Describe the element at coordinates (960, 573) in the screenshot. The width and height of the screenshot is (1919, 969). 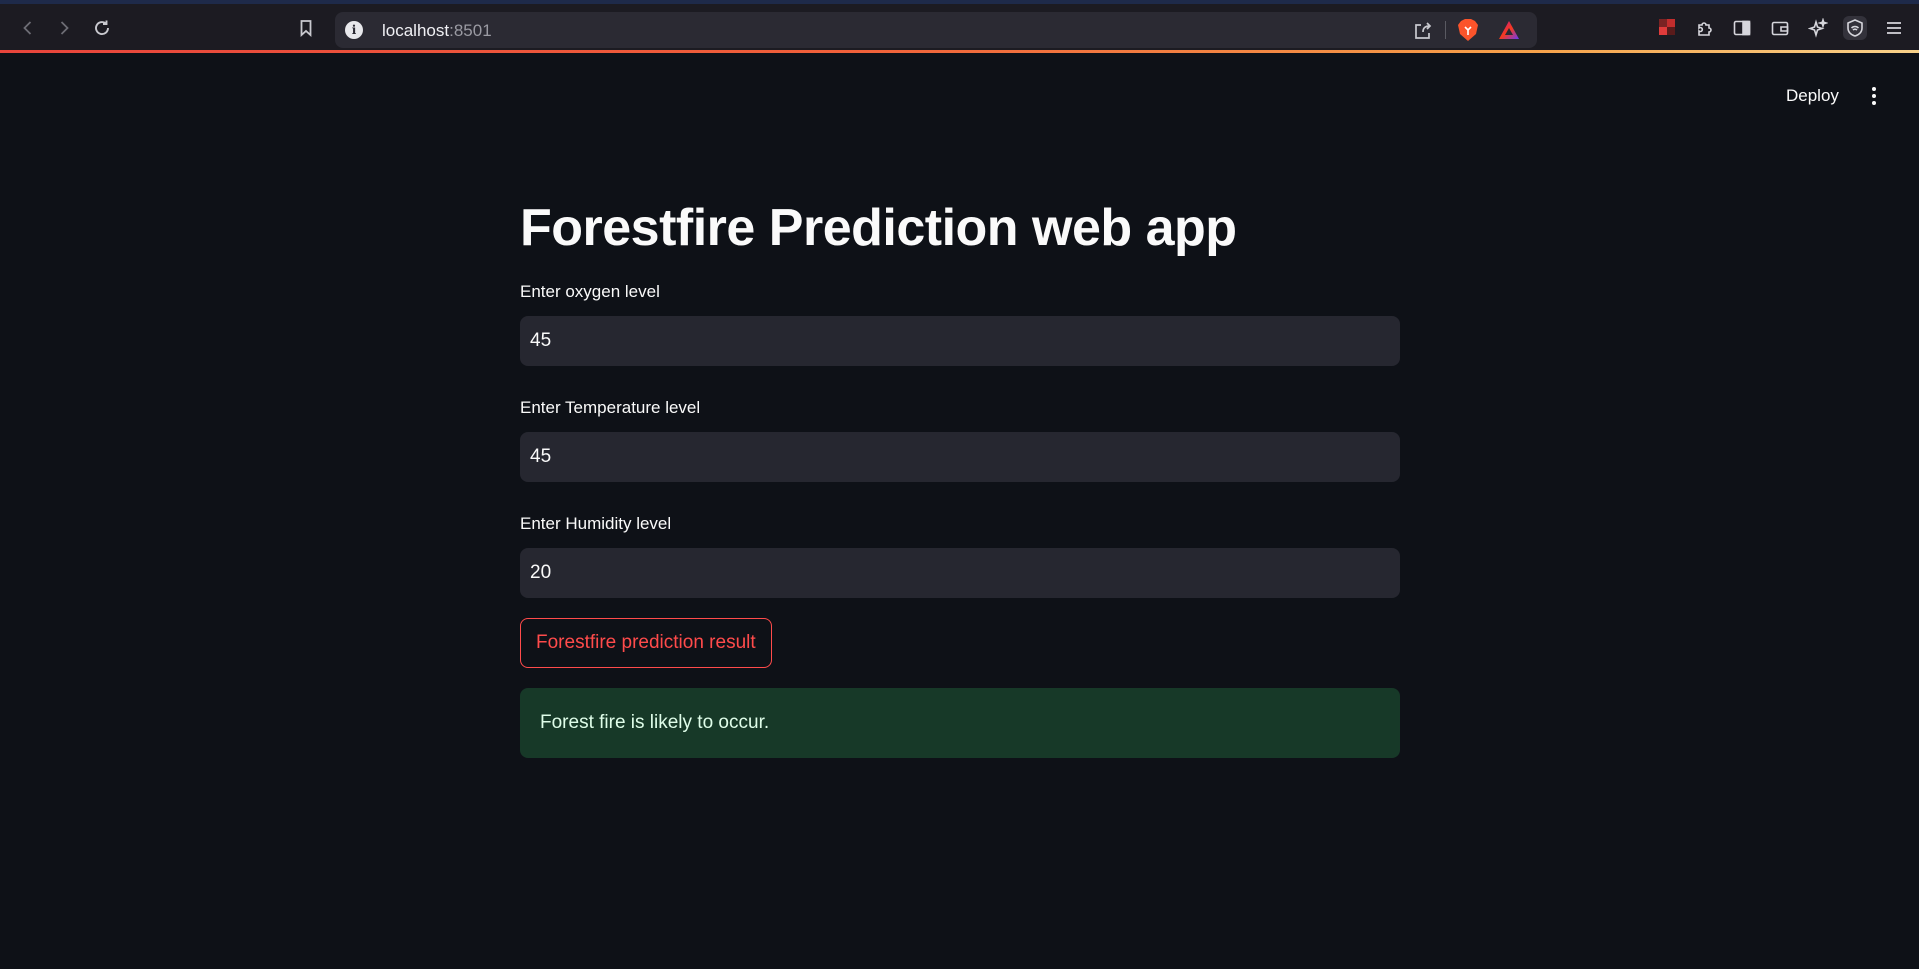
I see `humidity-input: 20` at that location.